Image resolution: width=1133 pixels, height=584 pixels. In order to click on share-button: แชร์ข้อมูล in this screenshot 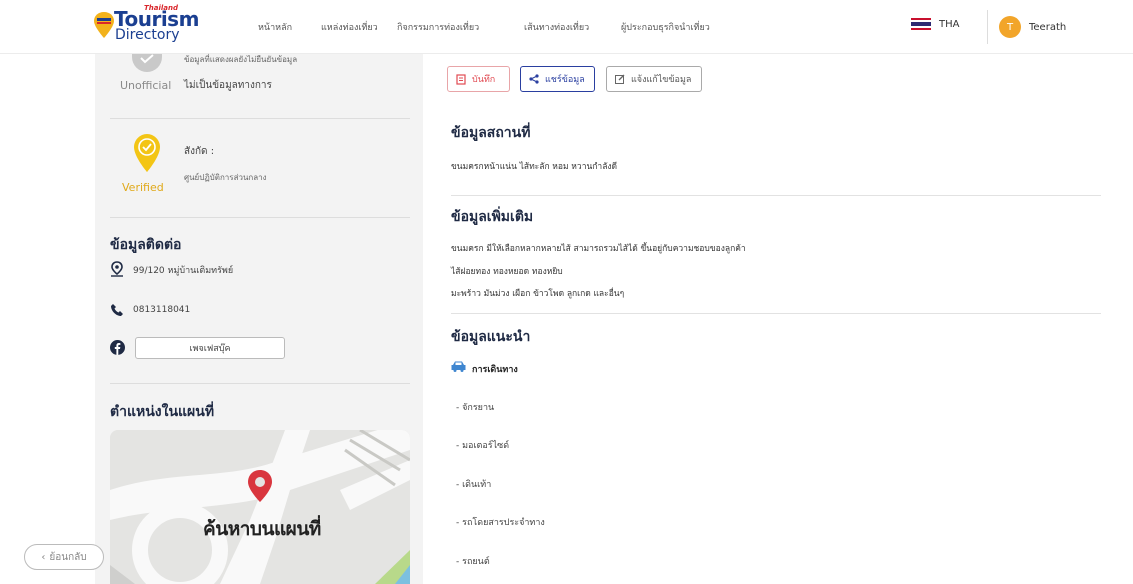, I will do `click(557, 79)`.